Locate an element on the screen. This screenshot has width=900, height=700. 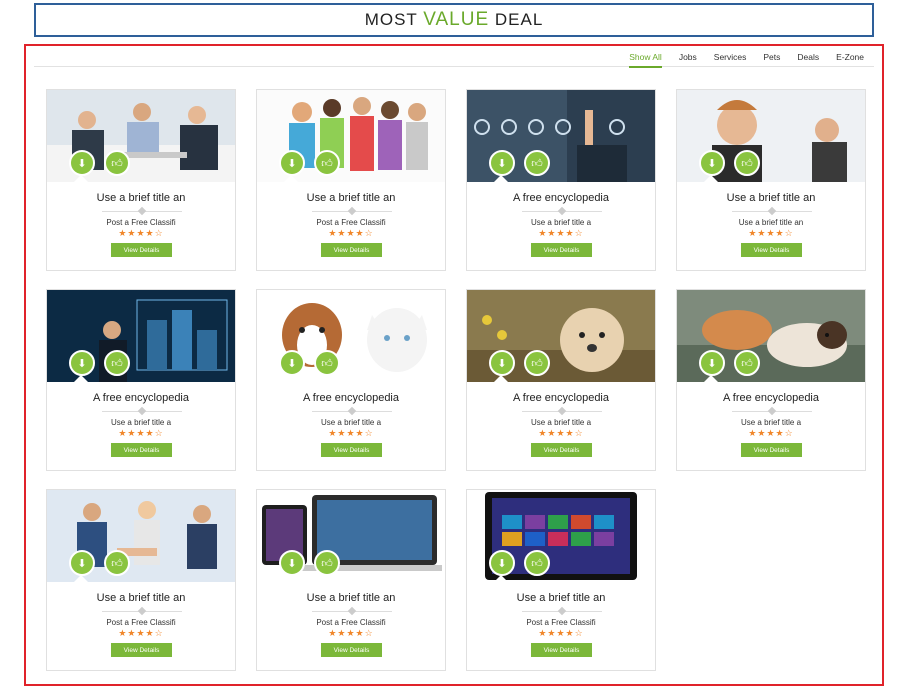
title-accent: VALUE is located at coordinates (456, 19).